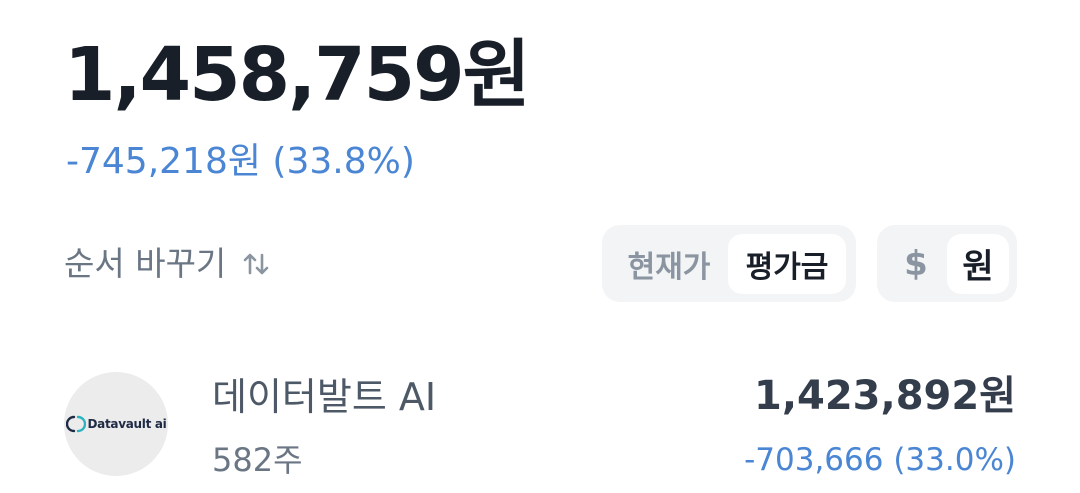 This screenshot has width=1080, height=493. What do you see at coordinates (257, 460) in the screenshot?
I see `stock-quantity: 582주` at bounding box center [257, 460].